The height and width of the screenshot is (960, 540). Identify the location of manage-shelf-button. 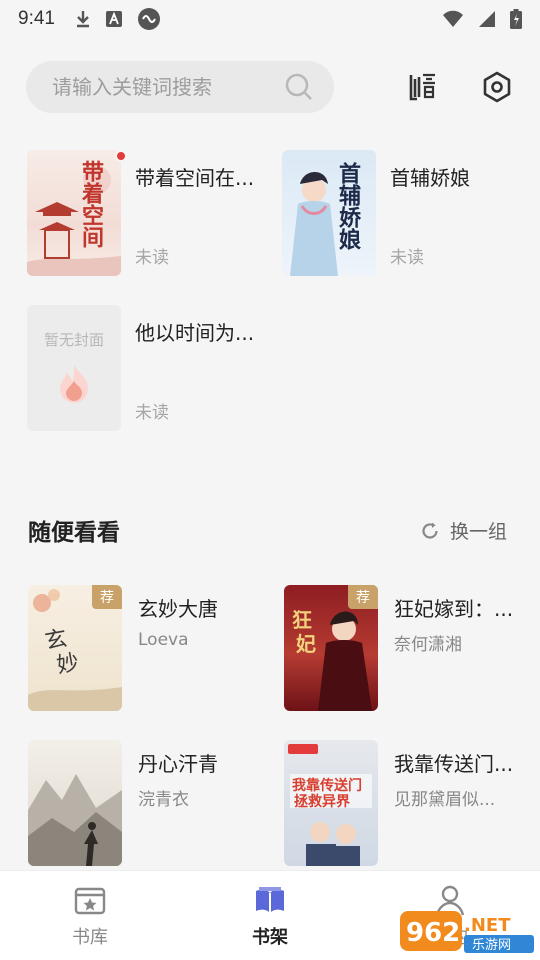
(423, 87).